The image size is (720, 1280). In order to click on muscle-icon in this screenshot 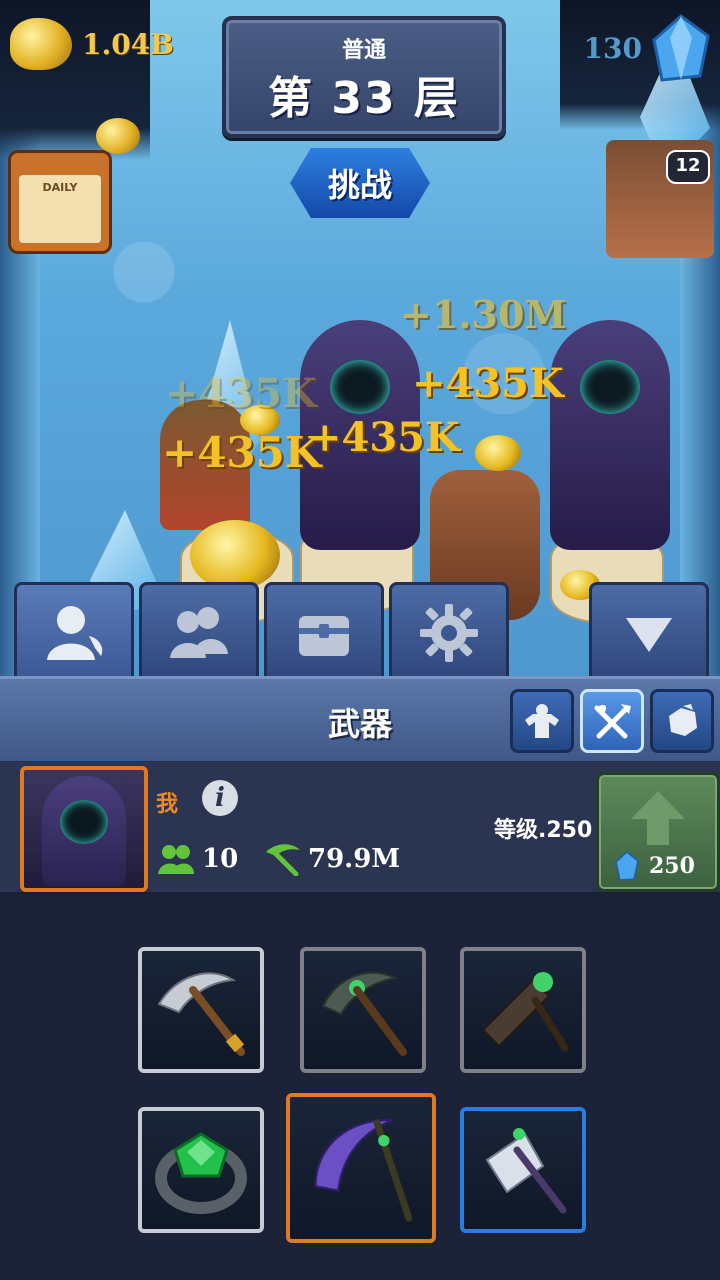, I will do `click(542, 721)`.